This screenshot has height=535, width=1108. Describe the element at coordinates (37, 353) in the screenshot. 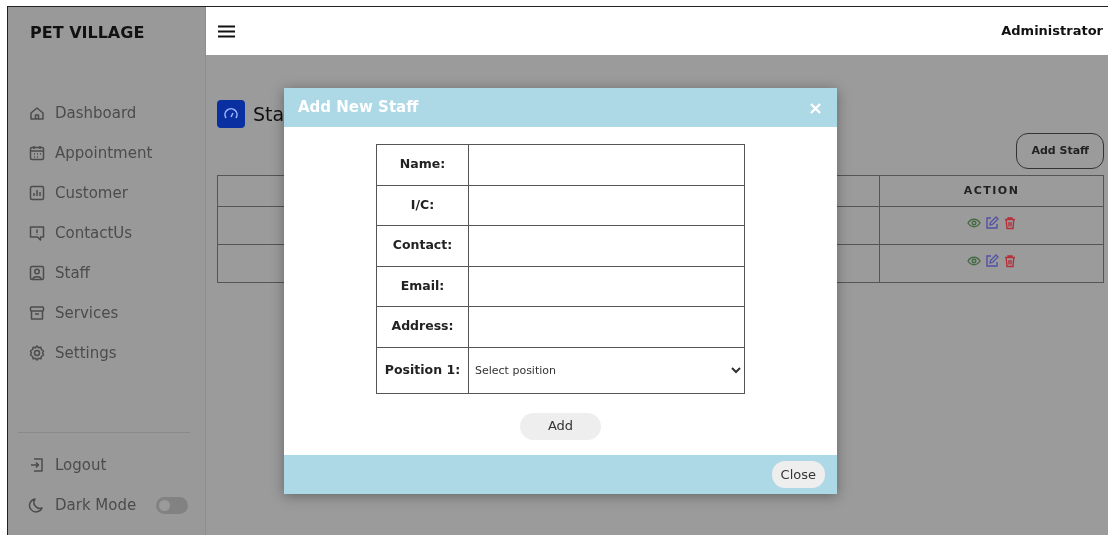

I see `gear-icon` at that location.